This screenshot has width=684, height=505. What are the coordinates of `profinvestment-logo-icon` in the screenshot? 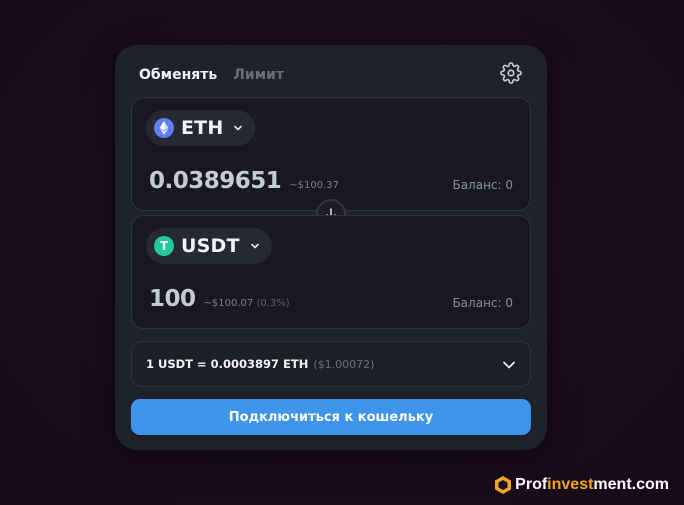 It's located at (503, 485).